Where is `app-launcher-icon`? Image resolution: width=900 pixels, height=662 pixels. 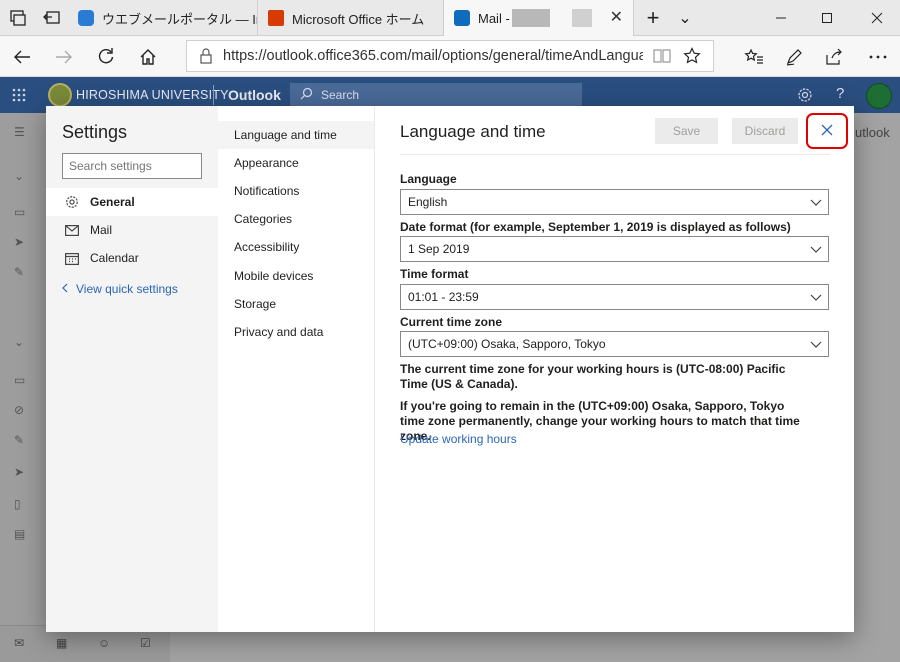
app-launcher-icon is located at coordinates (19, 96).